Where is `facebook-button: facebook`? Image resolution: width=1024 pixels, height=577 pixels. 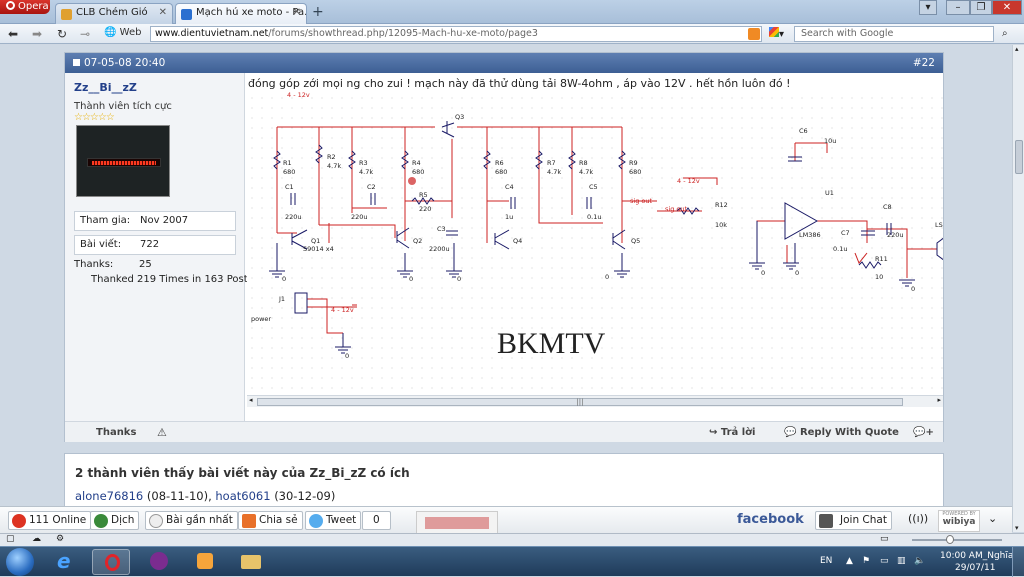 facebook-button: facebook is located at coordinates (770, 519).